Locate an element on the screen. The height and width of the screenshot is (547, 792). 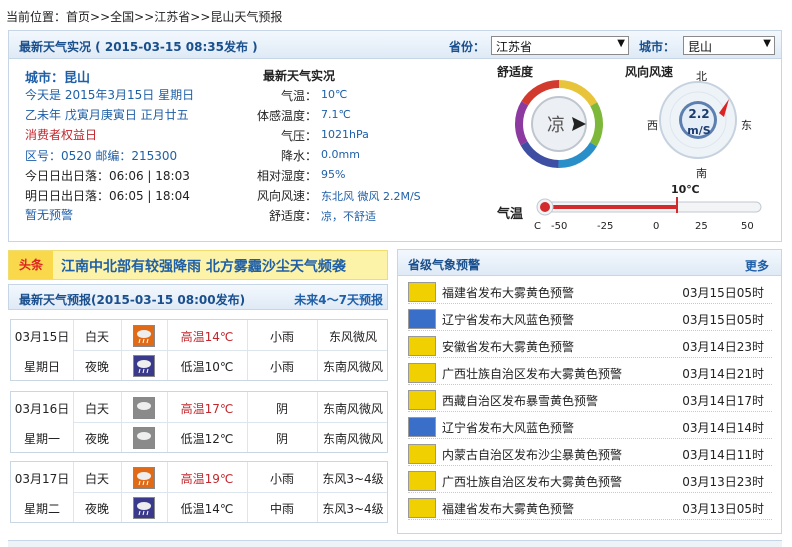
forecast-more-link: 未来4～7天预报 is located at coordinates (338, 299).